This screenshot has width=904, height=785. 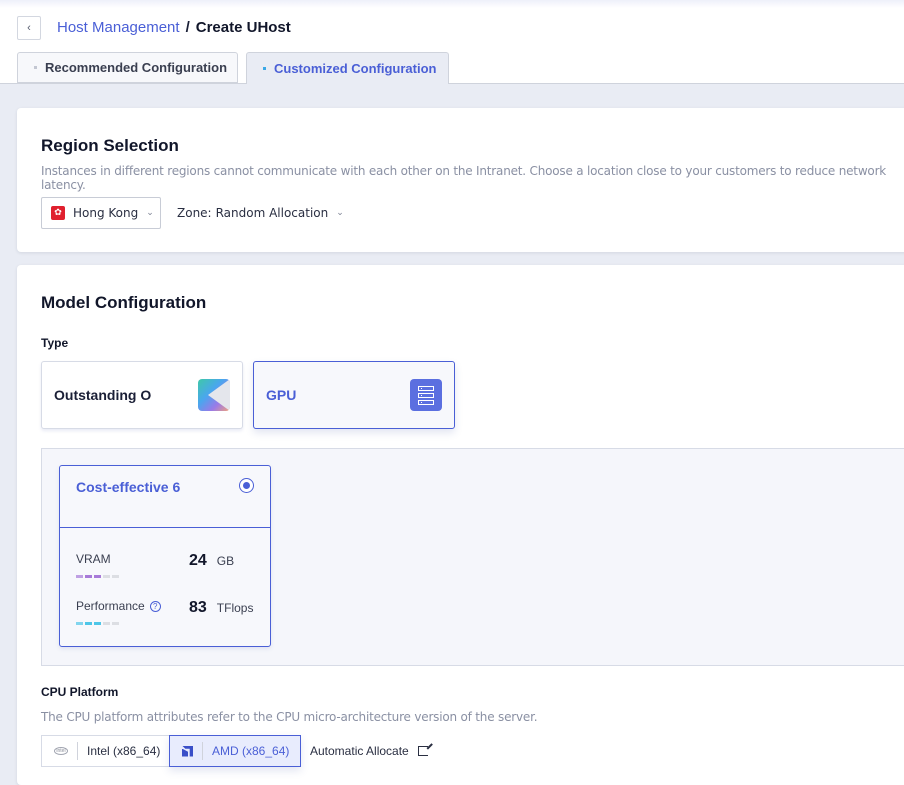 What do you see at coordinates (354, 395) in the screenshot?
I see `type-option-gpu: GPU` at bounding box center [354, 395].